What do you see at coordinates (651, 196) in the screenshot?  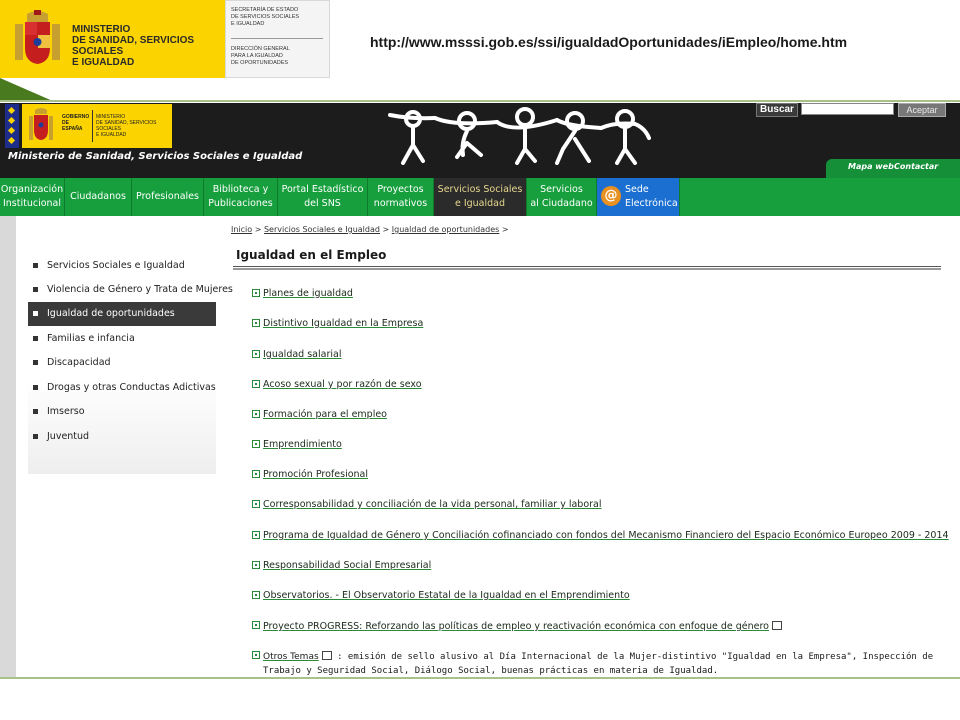 I see `nav-sede-label: Sede Electrónica` at bounding box center [651, 196].